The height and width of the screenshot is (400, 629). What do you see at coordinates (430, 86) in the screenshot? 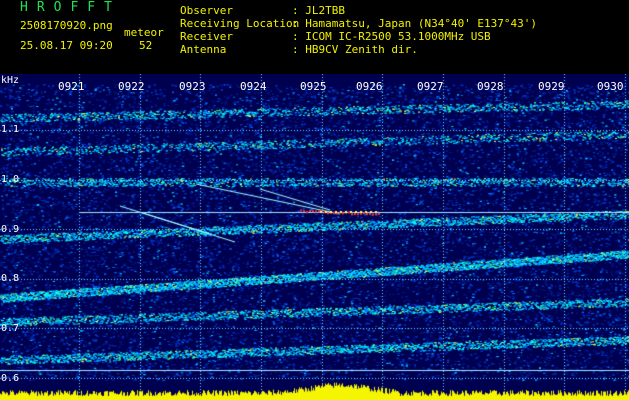
I see `time-tick-0927: 0927` at bounding box center [430, 86].